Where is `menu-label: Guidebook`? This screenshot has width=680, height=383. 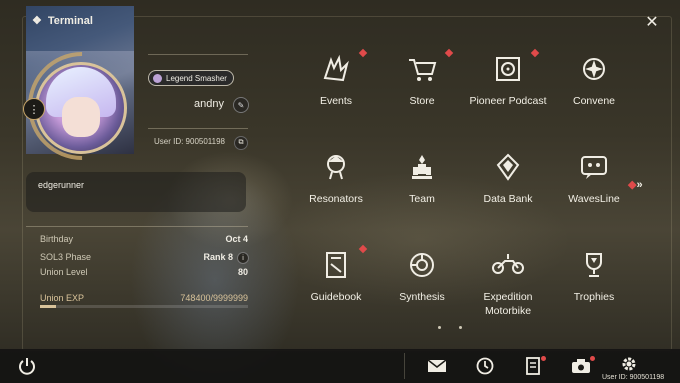
menu-label: Guidebook is located at coordinates (336, 297).